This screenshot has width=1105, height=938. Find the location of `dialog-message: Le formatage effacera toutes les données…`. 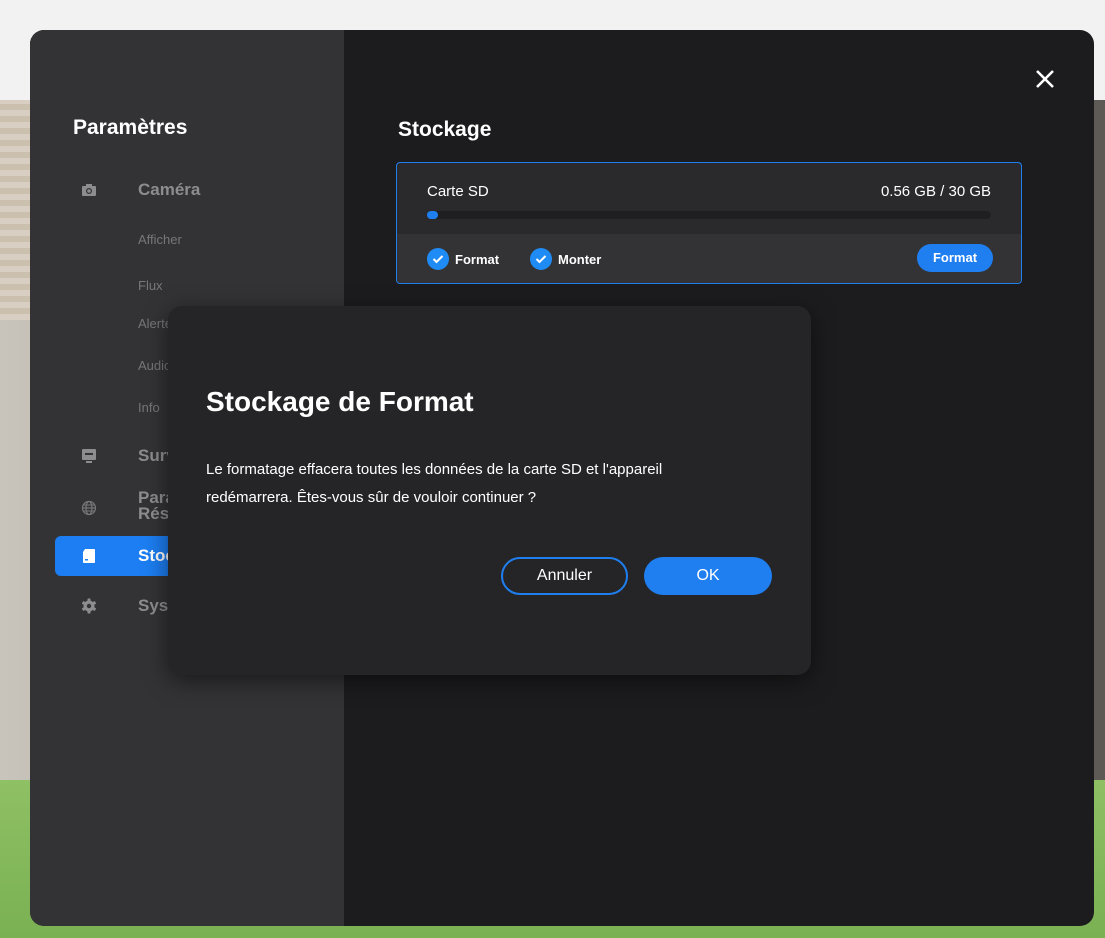

dialog-message: Le formatage effacera toutes les données… is located at coordinates (434, 483).